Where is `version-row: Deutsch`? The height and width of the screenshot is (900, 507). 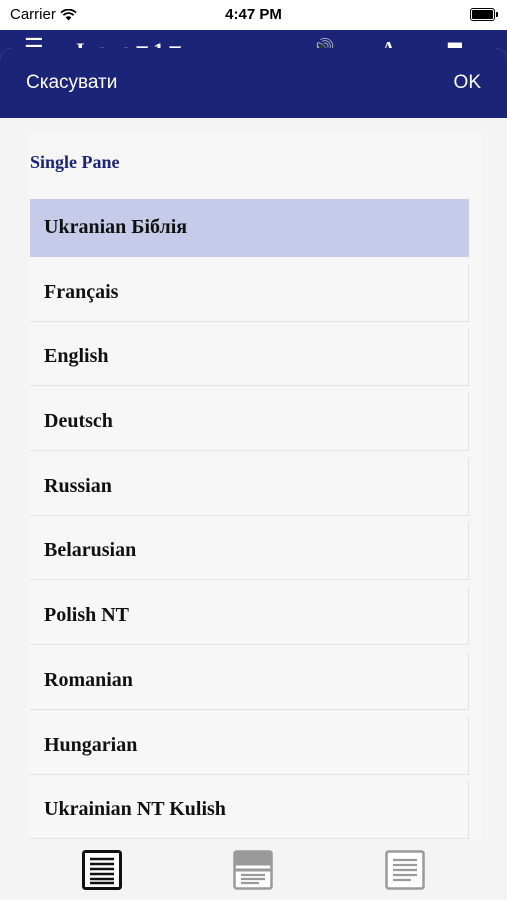
version-row: Deutsch is located at coordinates (249, 422).